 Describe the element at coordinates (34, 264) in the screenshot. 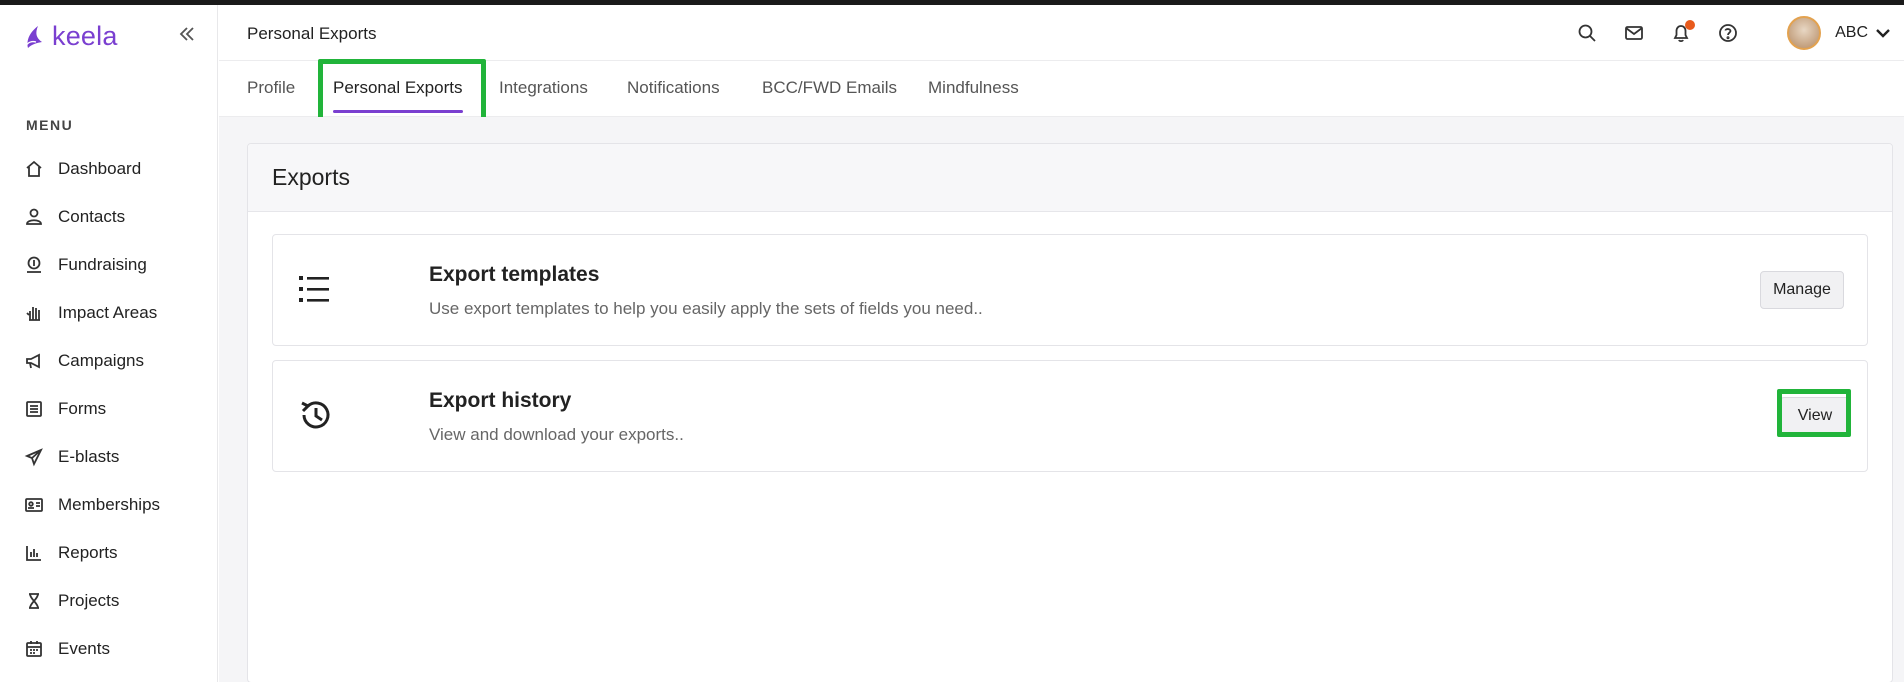

I see `donation-icon` at that location.